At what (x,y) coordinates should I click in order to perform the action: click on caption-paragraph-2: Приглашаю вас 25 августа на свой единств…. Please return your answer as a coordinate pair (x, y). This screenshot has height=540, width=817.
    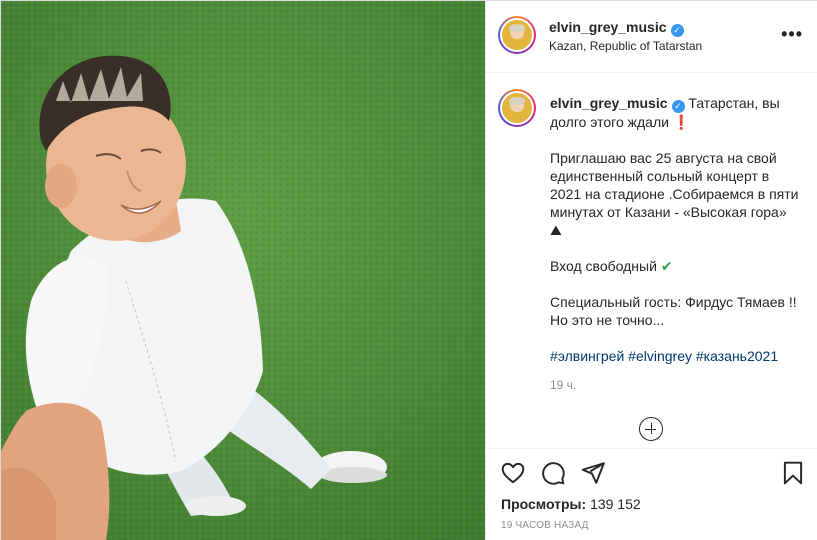
    Looking at the image, I should click on (674, 185).